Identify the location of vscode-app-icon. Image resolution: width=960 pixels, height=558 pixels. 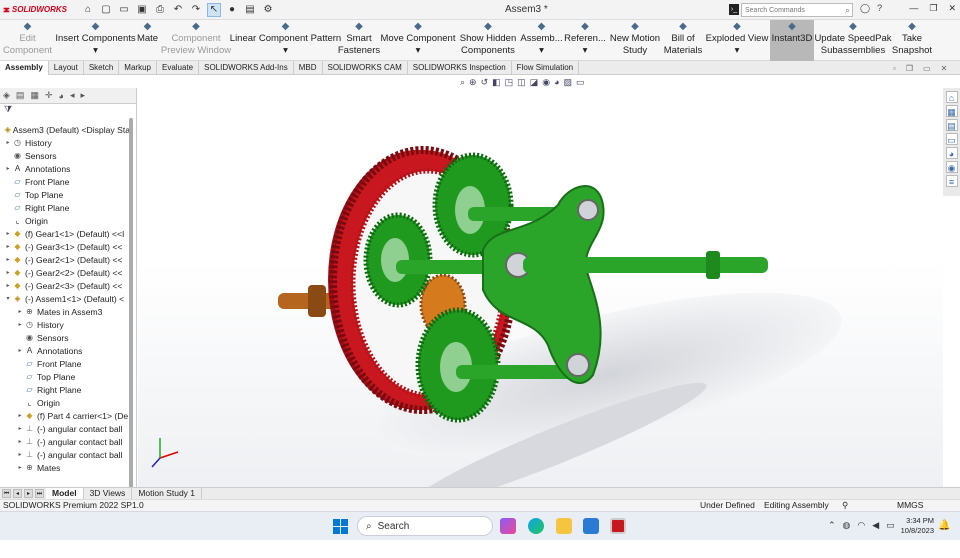
(591, 526).